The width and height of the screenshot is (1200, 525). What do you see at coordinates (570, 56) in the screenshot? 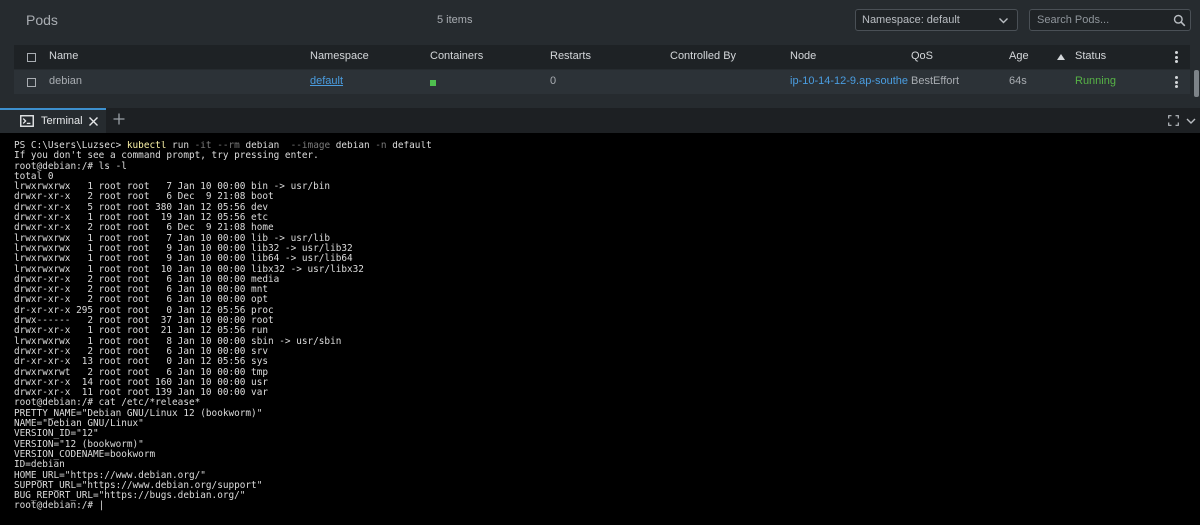
I see `column-restarts: Restarts` at bounding box center [570, 56].